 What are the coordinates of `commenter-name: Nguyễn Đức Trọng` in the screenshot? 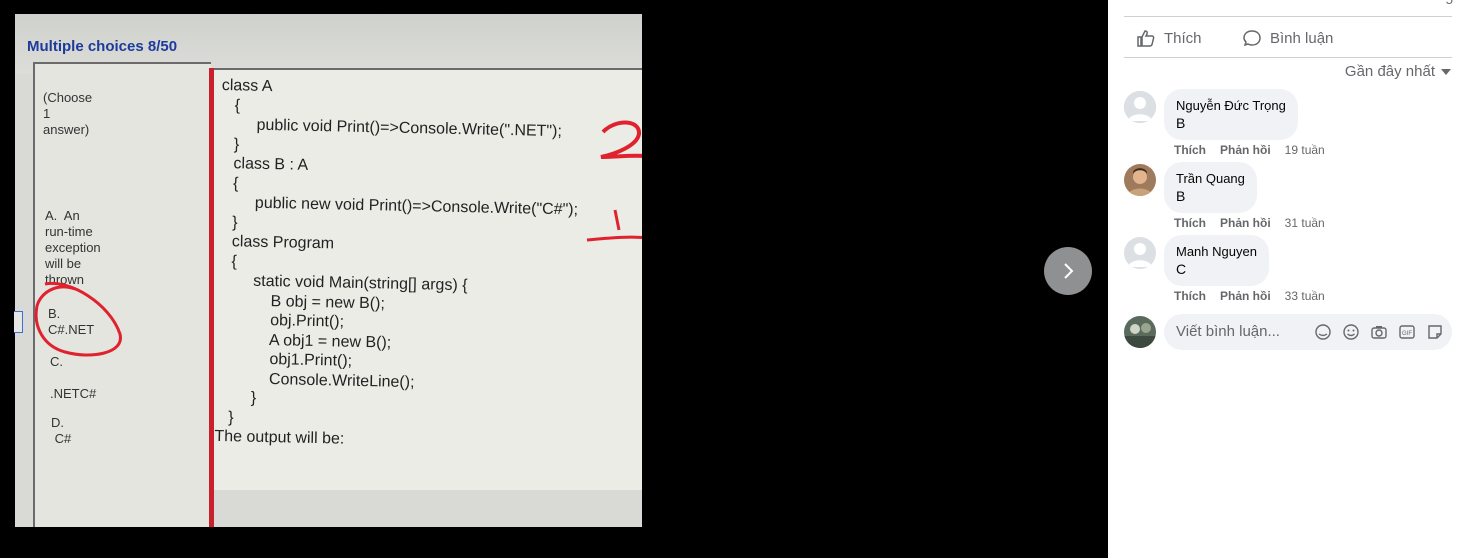 It's located at (1231, 105).